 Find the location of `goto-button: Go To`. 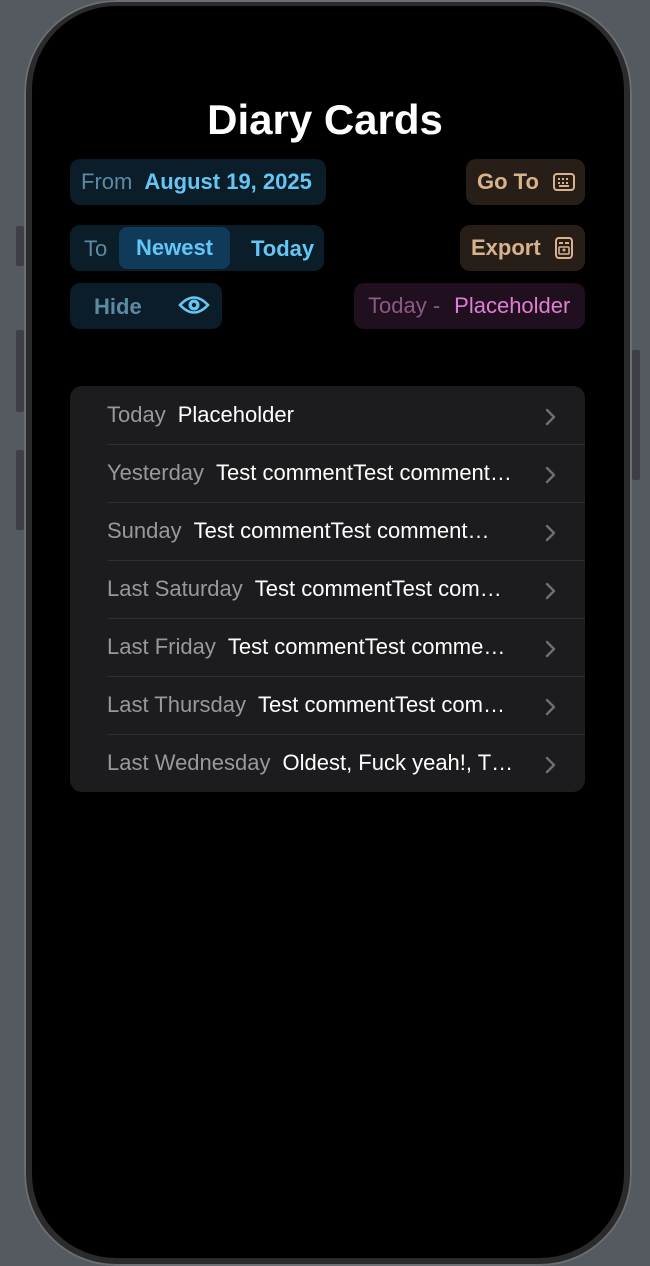

goto-button: Go To is located at coordinates (525, 182).